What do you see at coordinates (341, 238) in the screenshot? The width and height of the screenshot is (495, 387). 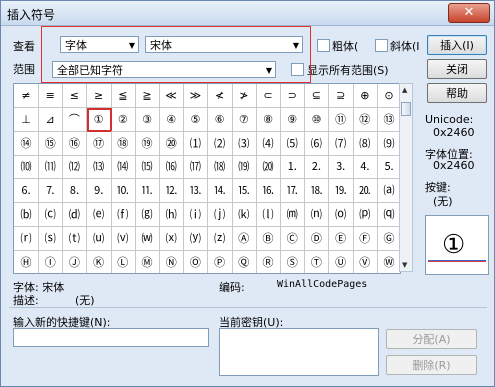 I see `symbol-cell: Ⓔ` at bounding box center [341, 238].